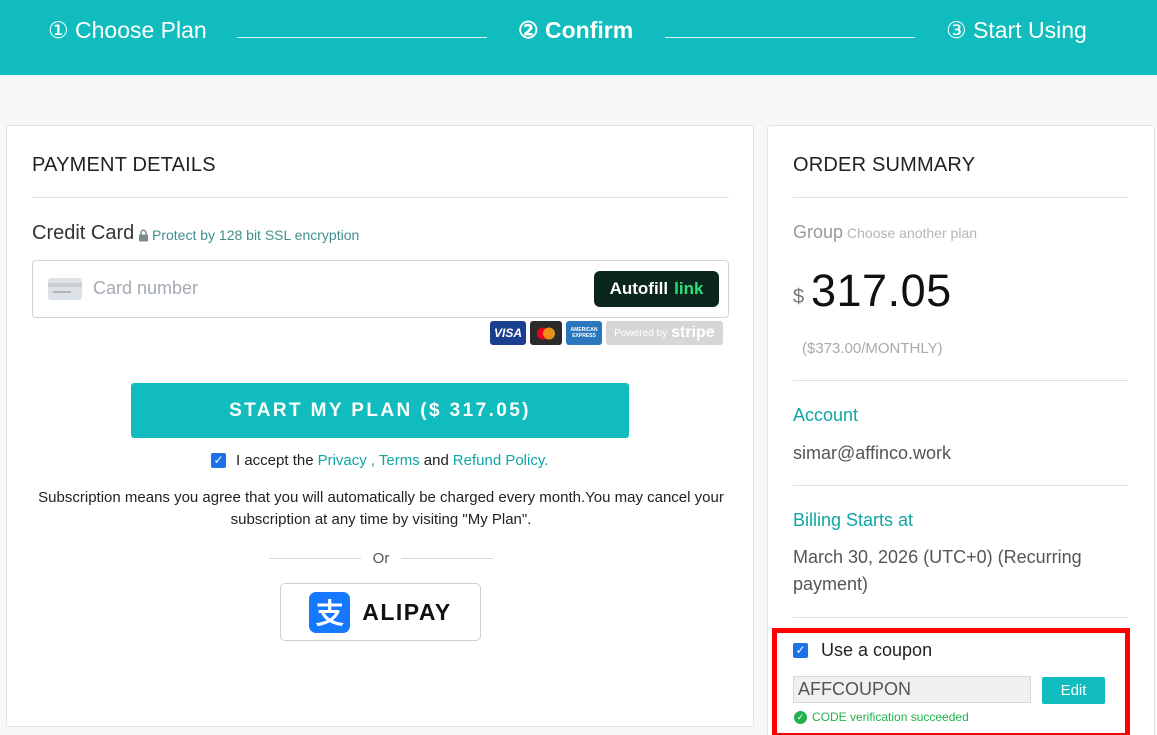  Describe the element at coordinates (799, 297) in the screenshot. I see `currency-symbol: $` at that location.